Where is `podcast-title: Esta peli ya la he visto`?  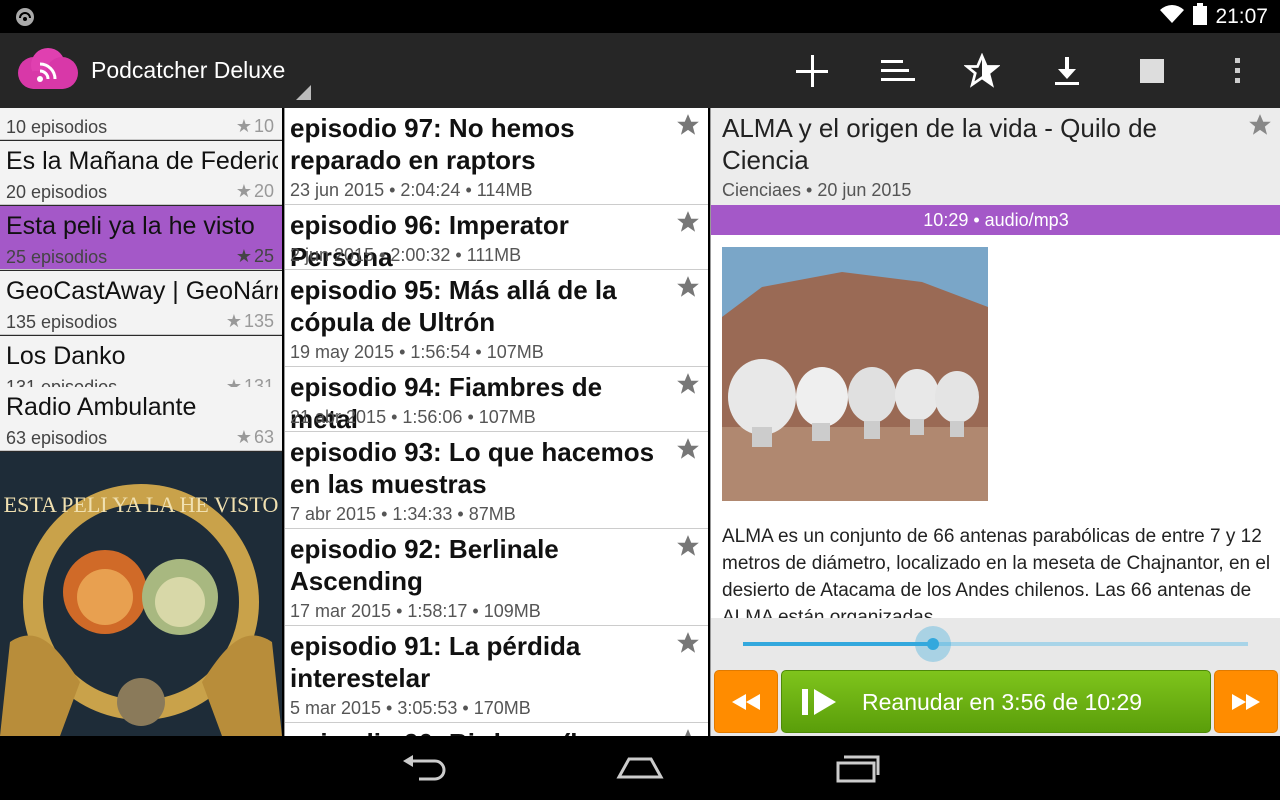 podcast-title: Esta peli ya la he visto is located at coordinates (130, 226).